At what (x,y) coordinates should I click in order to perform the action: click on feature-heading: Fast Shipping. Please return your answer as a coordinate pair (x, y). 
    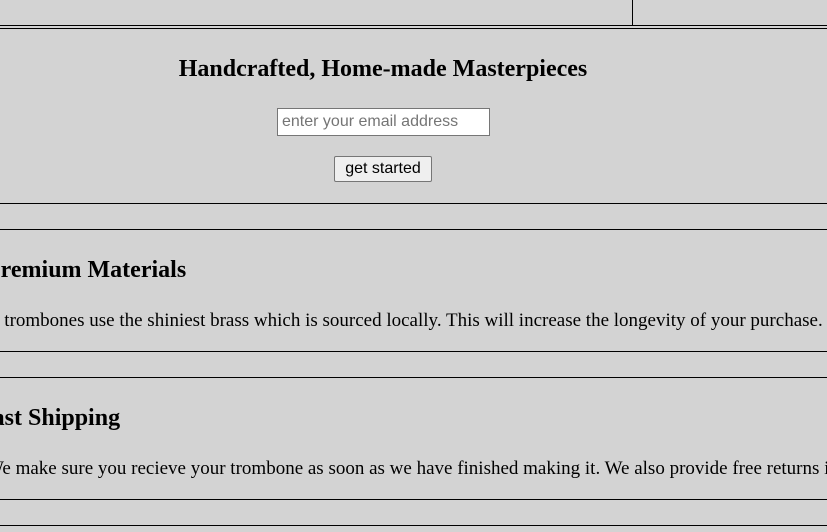
    Looking at the image, I should click on (60, 418).